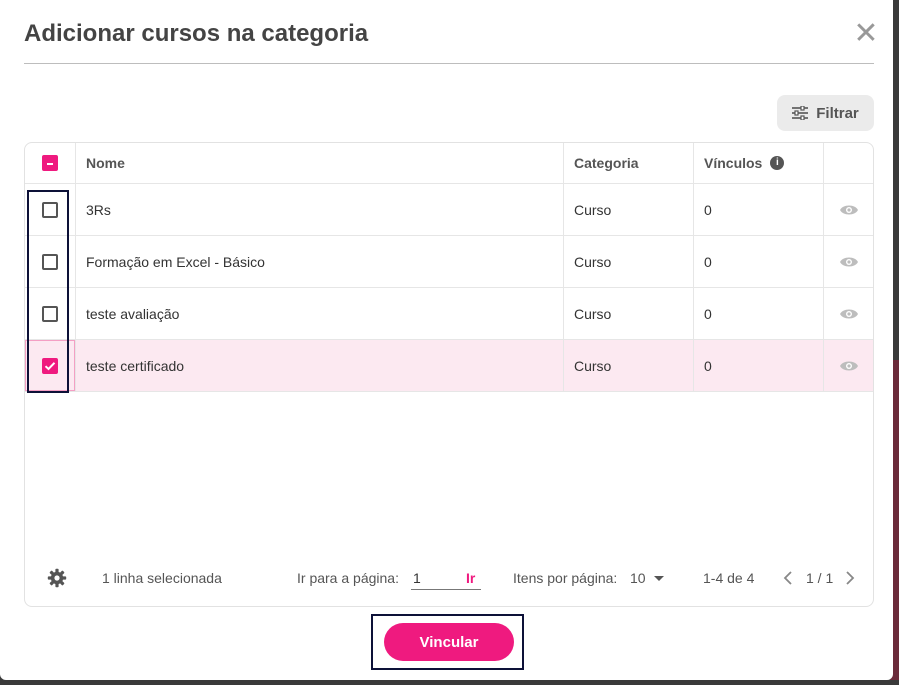 The image size is (899, 685). I want to click on course-name: teste certificado, so click(319, 365).